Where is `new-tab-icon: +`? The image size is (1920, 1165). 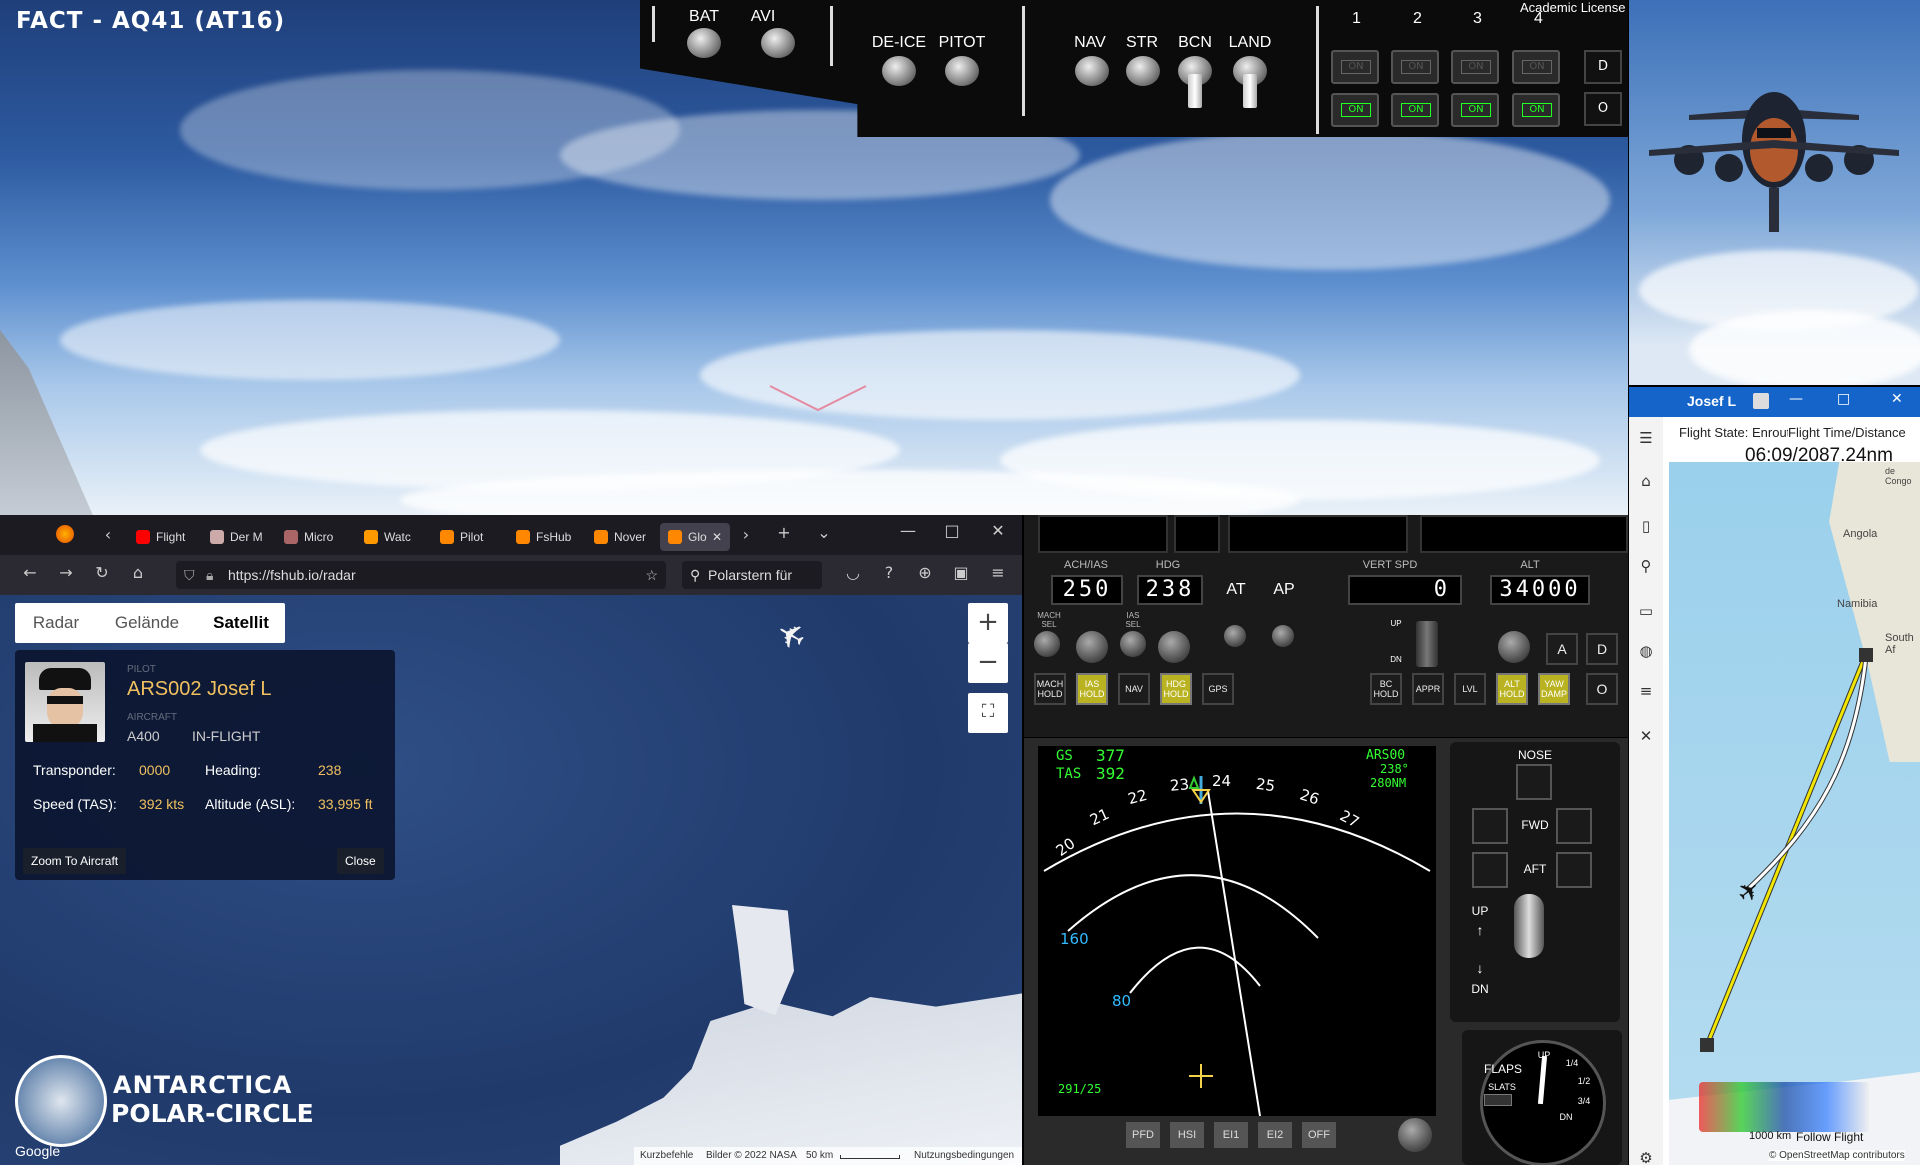 new-tab-icon: + is located at coordinates (784, 532).